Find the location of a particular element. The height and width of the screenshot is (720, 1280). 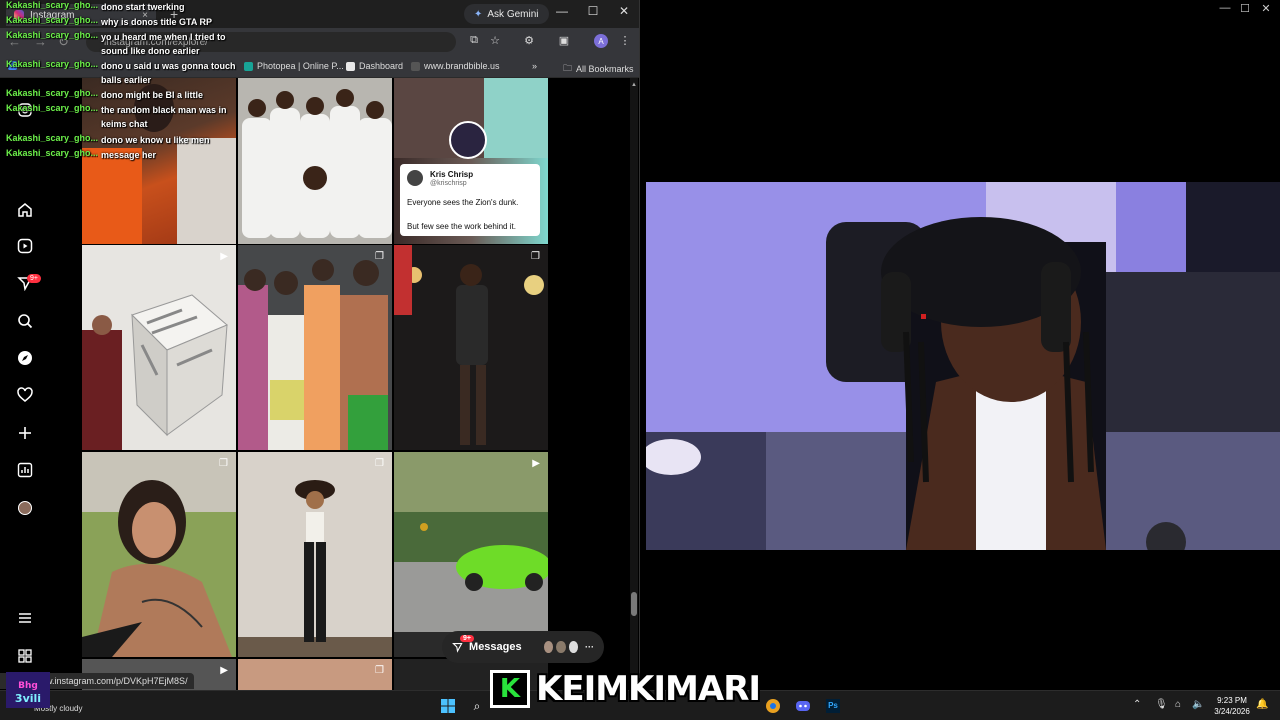

notifications-heart-icon is located at coordinates (25, 395).